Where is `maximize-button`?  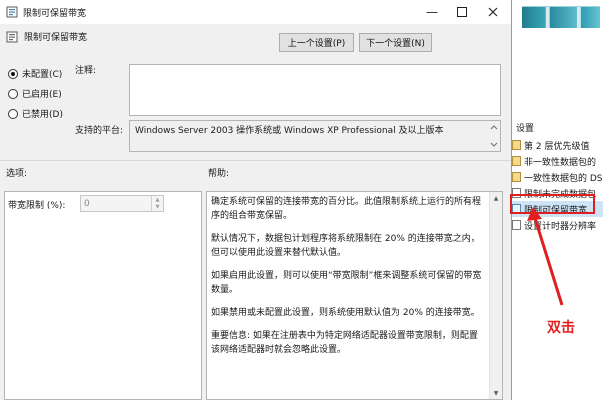 maximize-button is located at coordinates (462, 12).